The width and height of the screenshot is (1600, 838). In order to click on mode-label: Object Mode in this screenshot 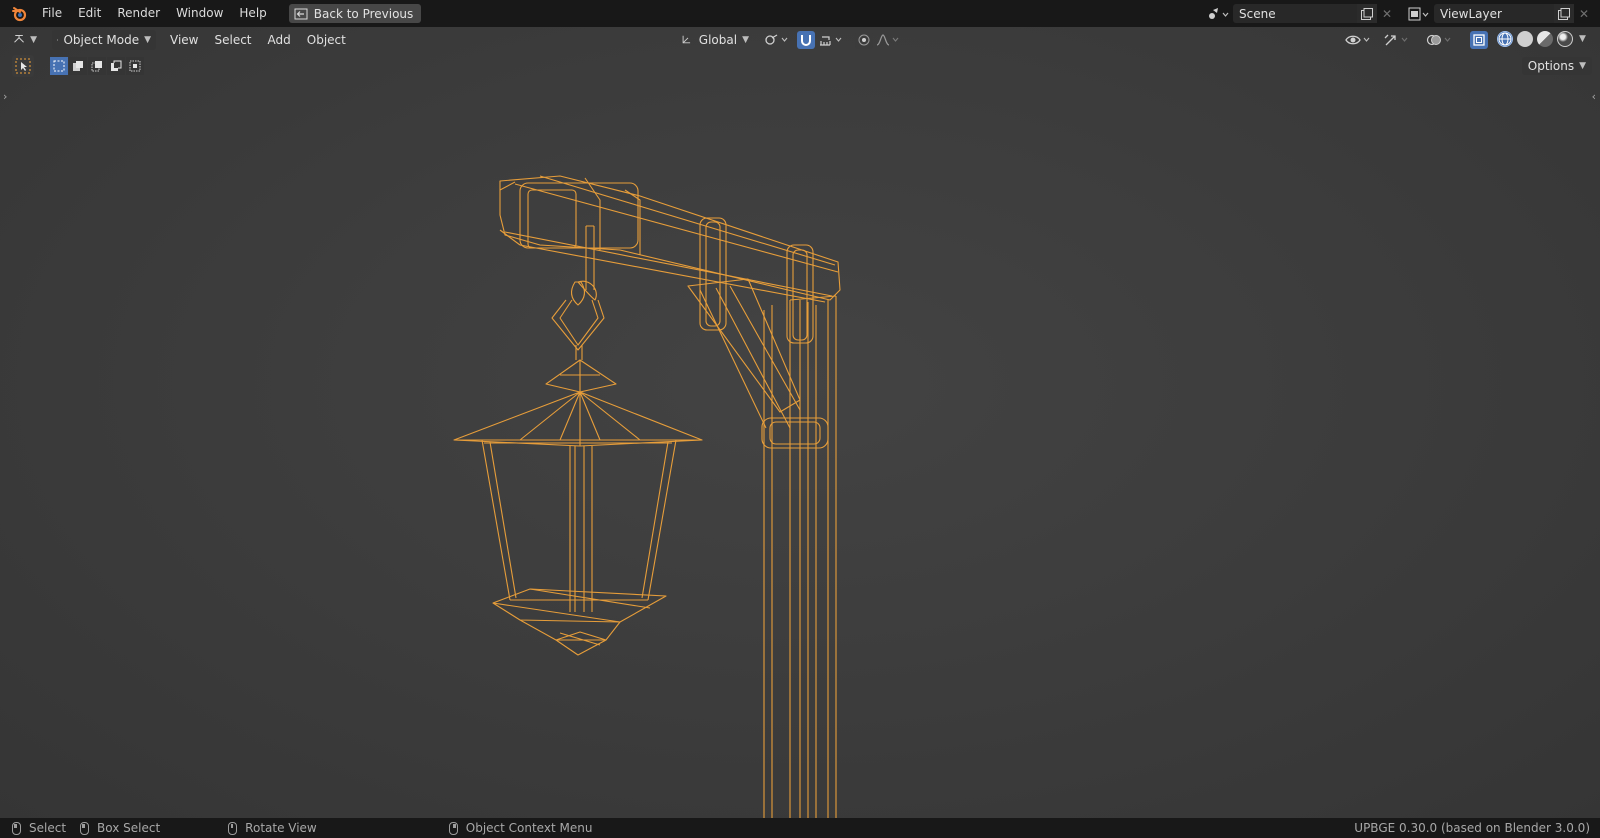, I will do `click(101, 40)`.